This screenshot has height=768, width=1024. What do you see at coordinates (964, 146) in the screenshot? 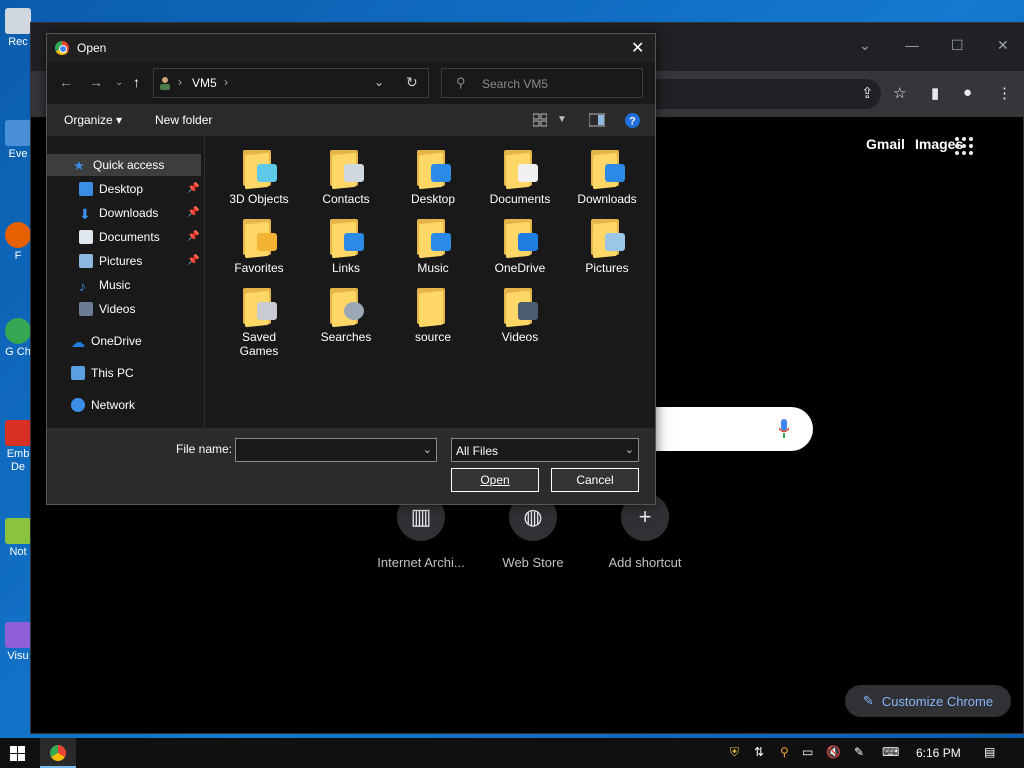
I see `apps-grid-icon` at bounding box center [964, 146].